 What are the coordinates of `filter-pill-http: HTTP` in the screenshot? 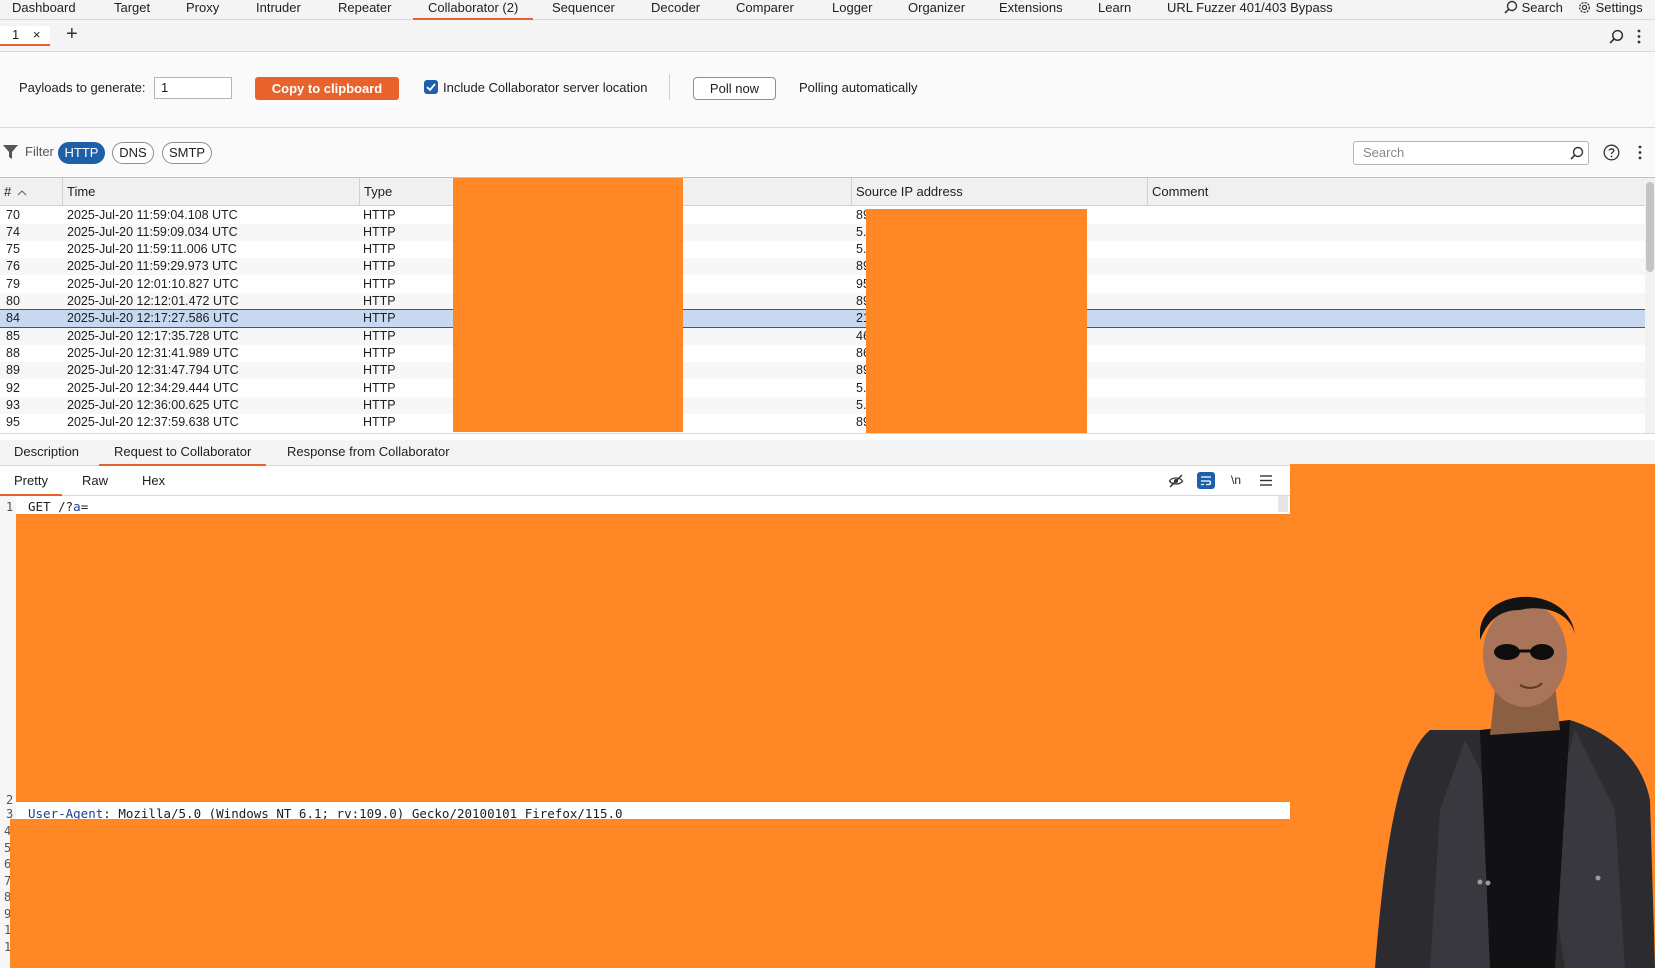 It's located at (81, 153).